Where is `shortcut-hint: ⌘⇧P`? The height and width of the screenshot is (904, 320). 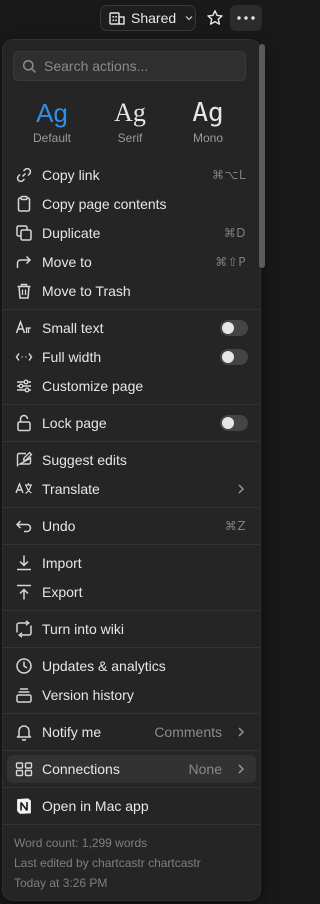
shortcut-hint: ⌘⇧P is located at coordinates (230, 262).